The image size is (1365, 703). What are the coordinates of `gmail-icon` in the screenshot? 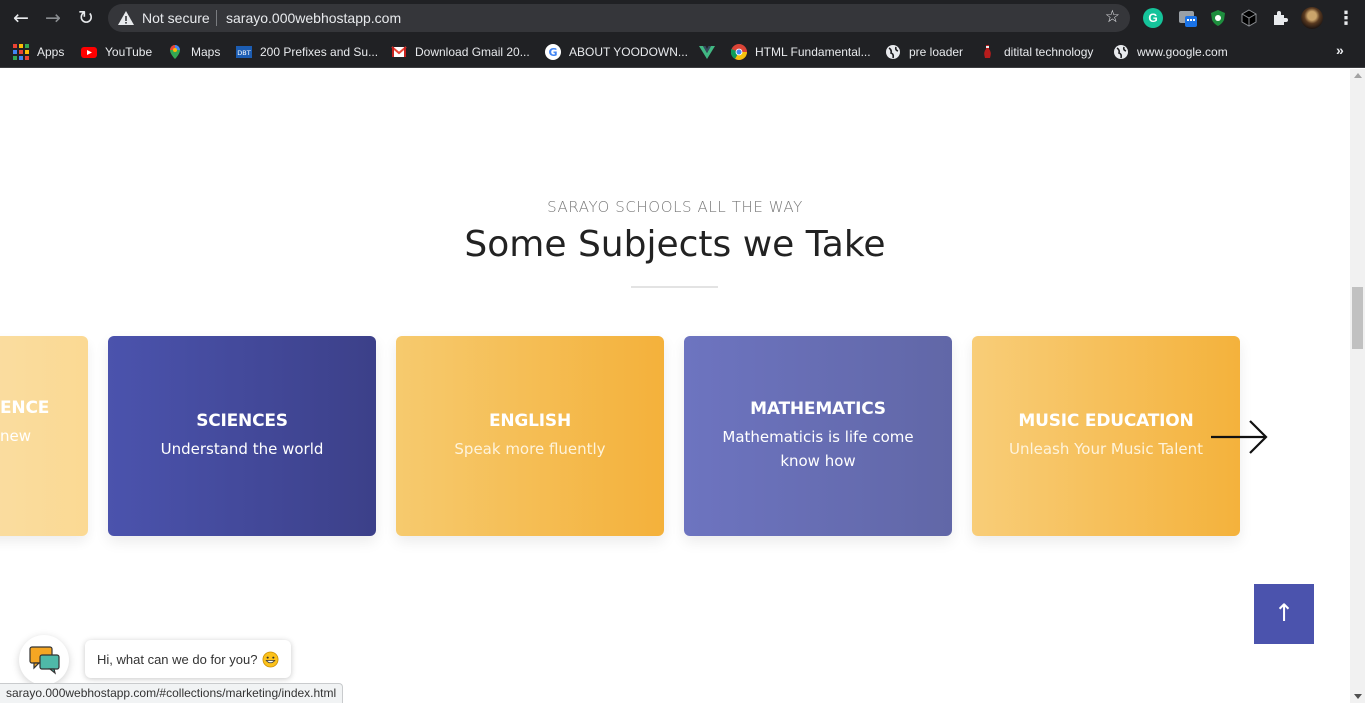 It's located at (399, 51).